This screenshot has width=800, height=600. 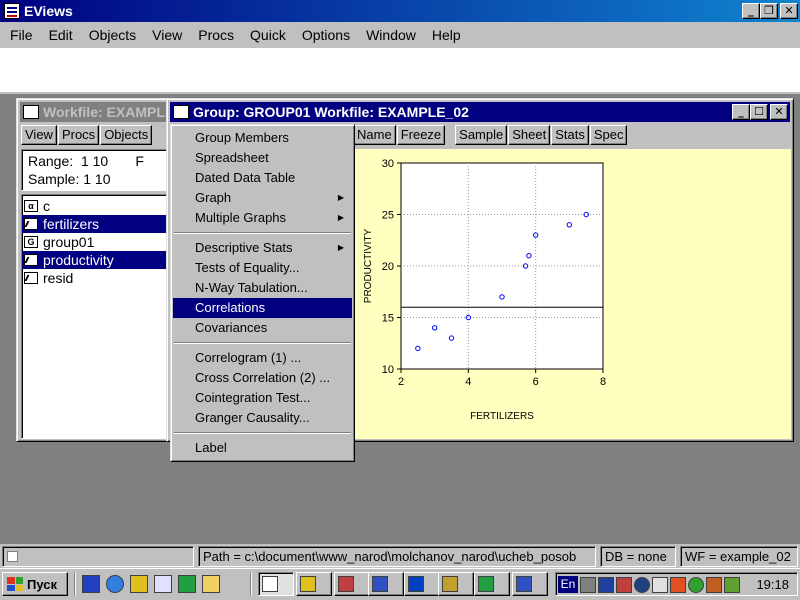 I want to click on menu-item-dated-data-table: Dated Data Table, so click(x=262, y=178).